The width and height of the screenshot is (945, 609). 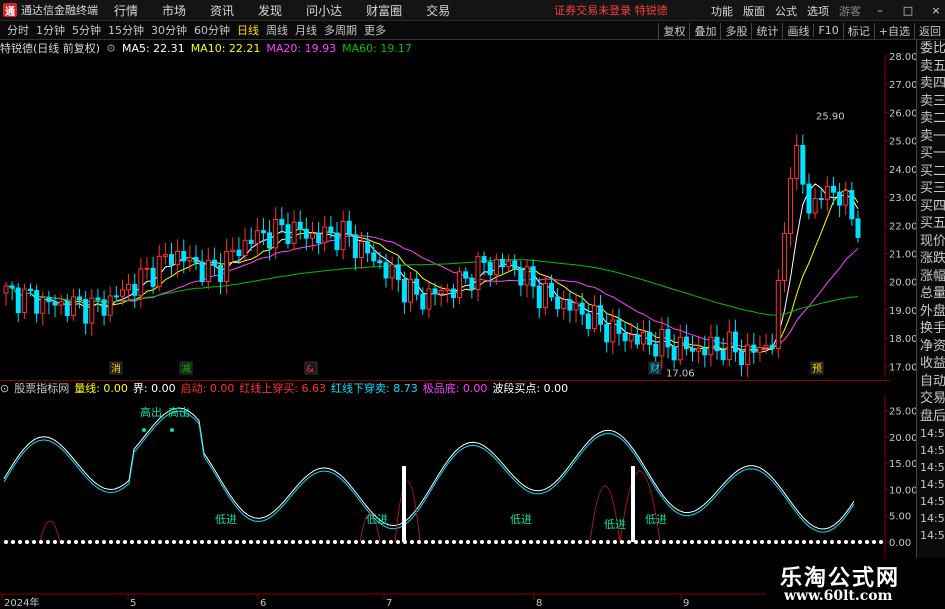 I want to click on event-marker: 预, so click(x=817, y=369).